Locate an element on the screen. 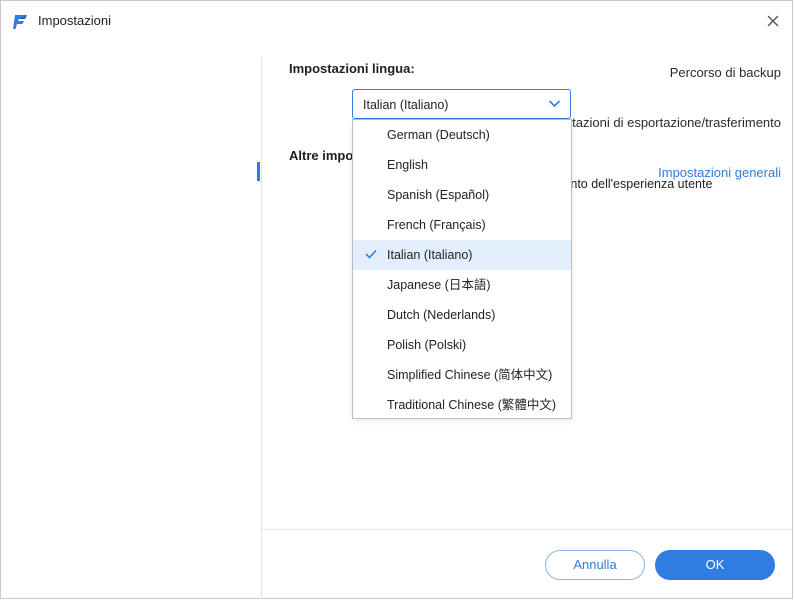  check-icon is located at coordinates (371, 254).